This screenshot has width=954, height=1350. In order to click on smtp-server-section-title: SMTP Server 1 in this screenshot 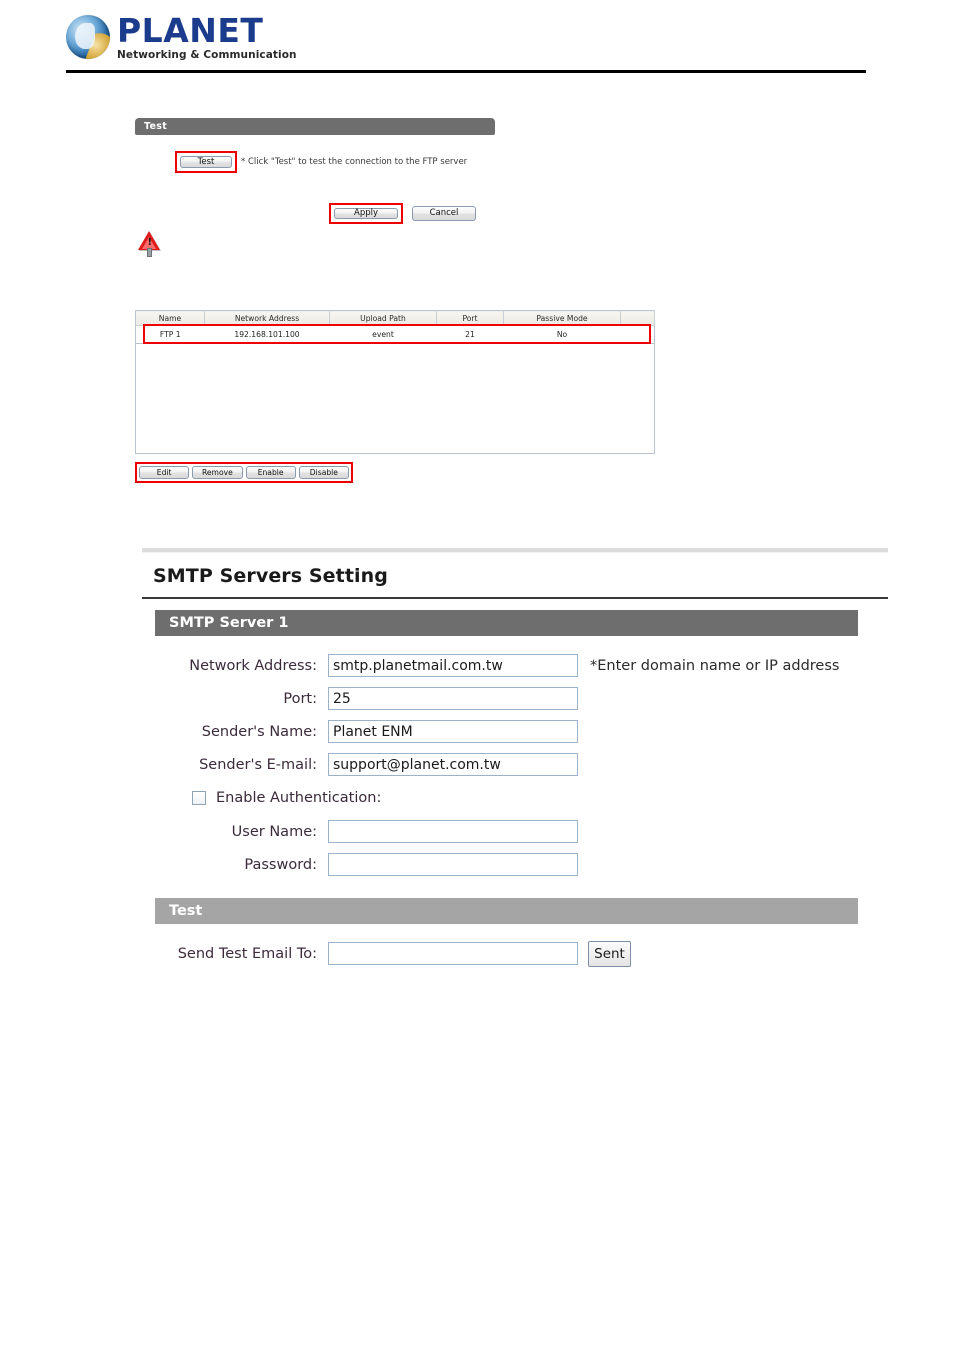, I will do `click(229, 623)`.